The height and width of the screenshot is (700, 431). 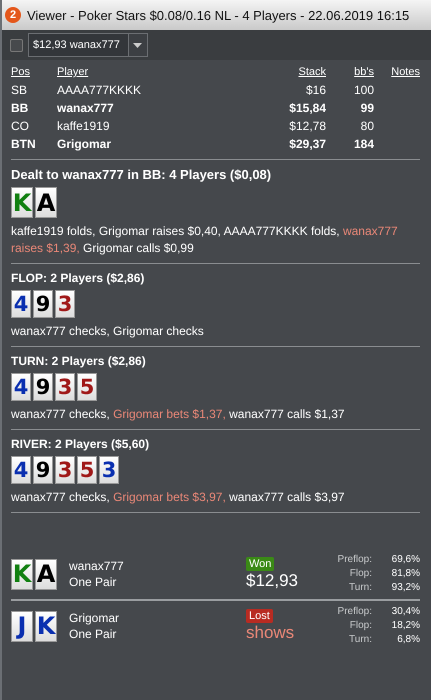 What do you see at coordinates (307, 108) in the screenshot?
I see `table-cell-text: $15,84` at bounding box center [307, 108].